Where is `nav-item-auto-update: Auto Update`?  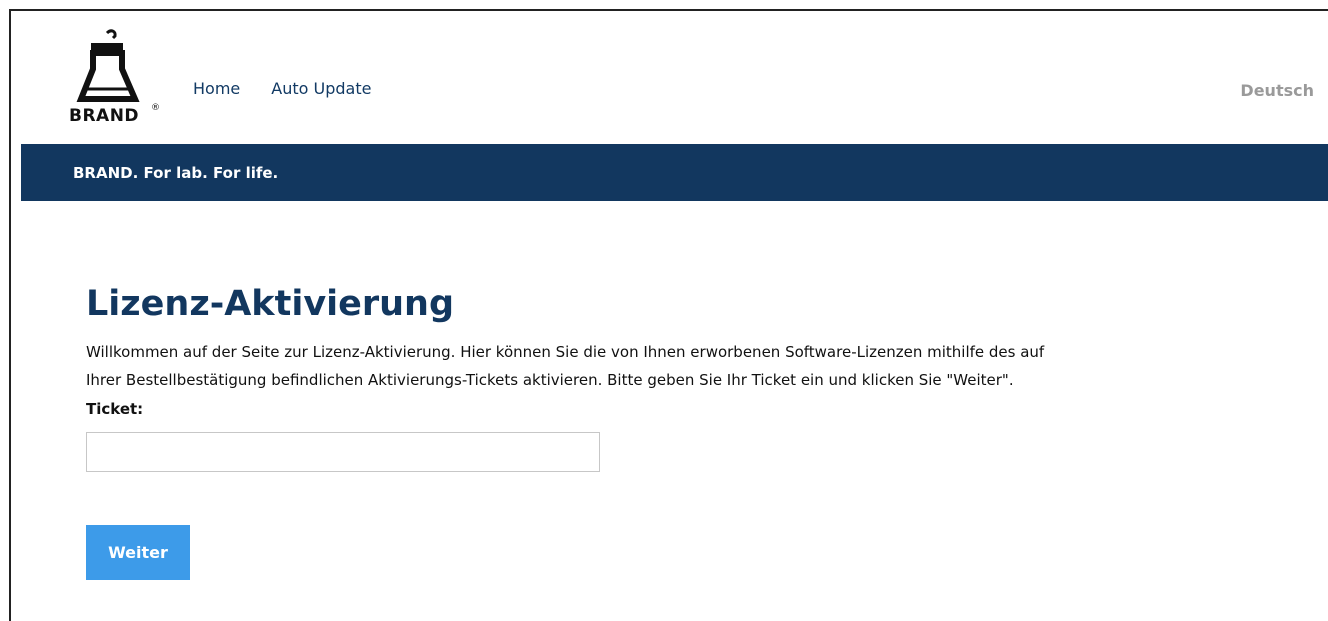 nav-item-auto-update: Auto Update is located at coordinates (321, 88).